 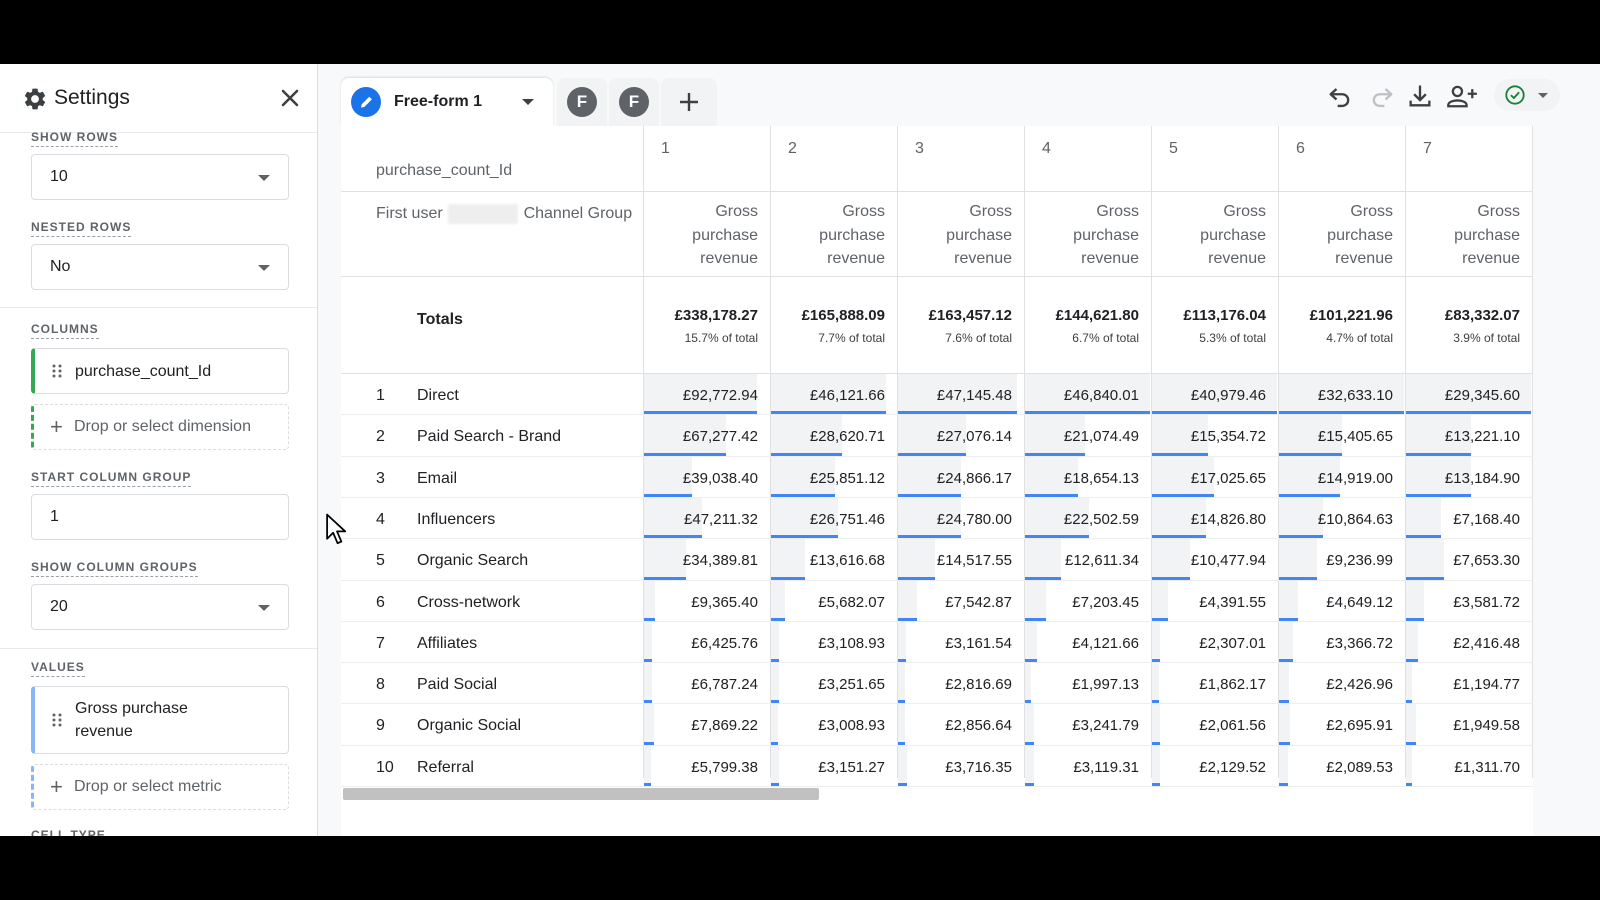 I want to click on drop-metric-target: + Drop or select metric, so click(x=160, y=787).